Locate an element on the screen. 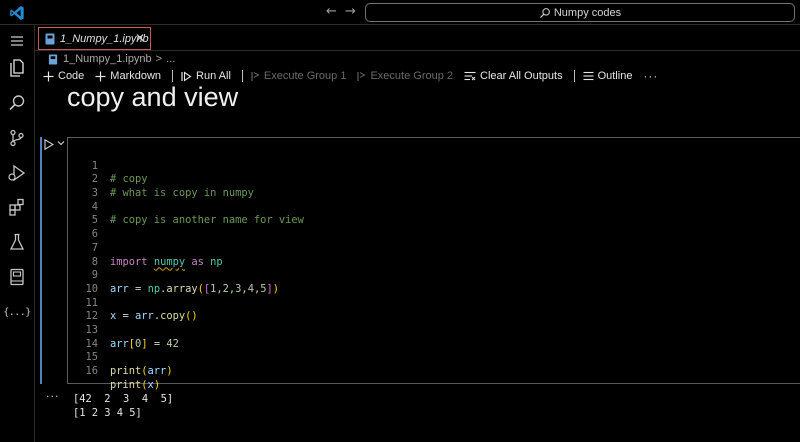  nav-back-button: ← is located at coordinates (331, 11).